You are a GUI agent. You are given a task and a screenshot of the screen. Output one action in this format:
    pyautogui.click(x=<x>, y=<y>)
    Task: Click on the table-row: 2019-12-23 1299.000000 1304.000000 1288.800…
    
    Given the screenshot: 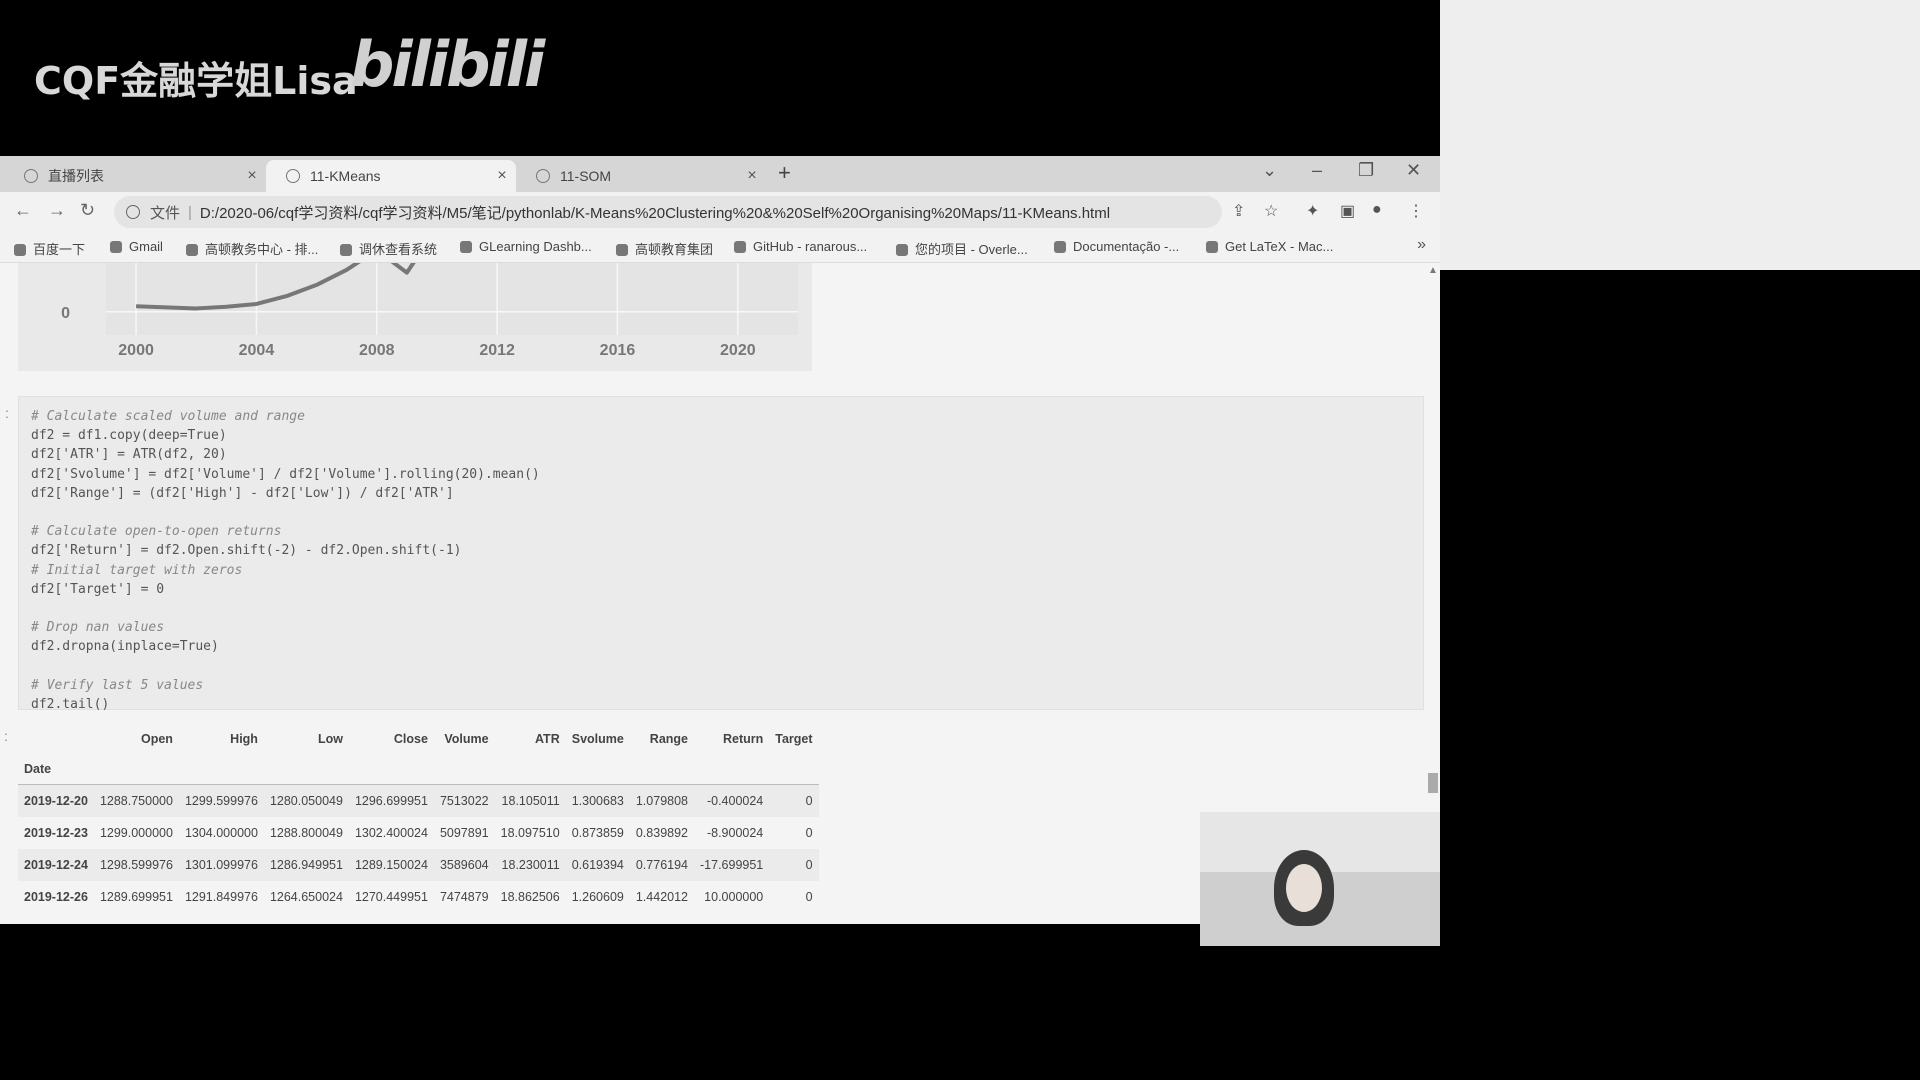 What is the action you would take?
    pyautogui.click(x=418, y=833)
    